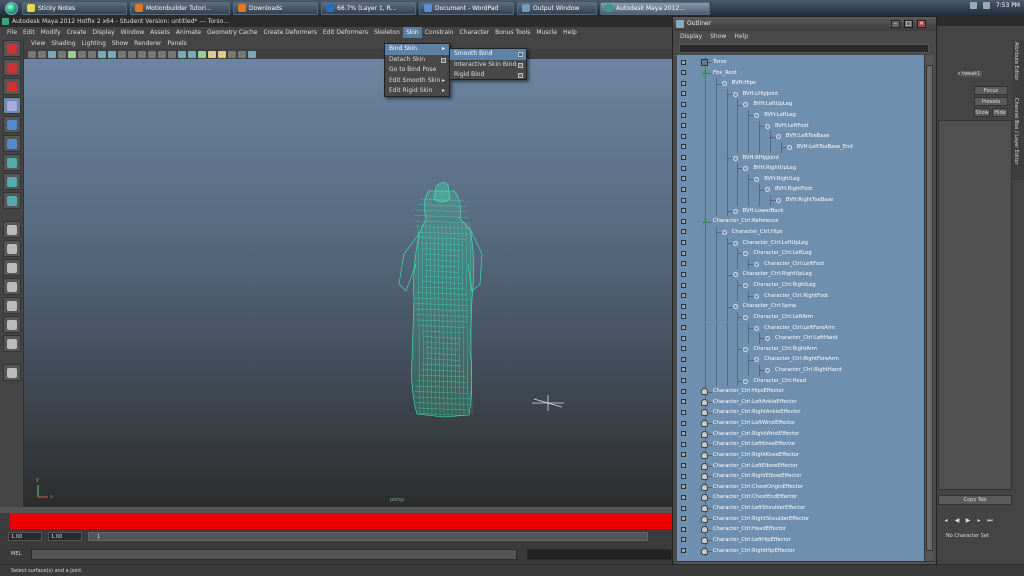  Describe the element at coordinates (929, 308) in the screenshot. I see `outliner-vertical-scrollbar` at that location.